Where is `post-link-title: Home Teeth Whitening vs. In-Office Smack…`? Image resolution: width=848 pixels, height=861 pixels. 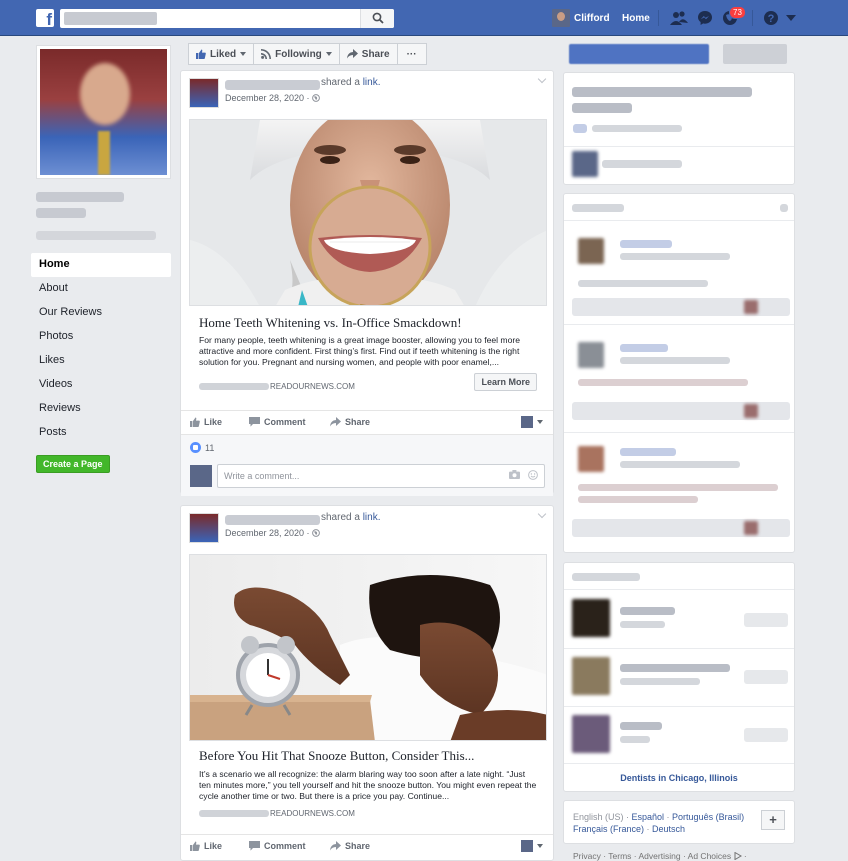 post-link-title: Home Teeth Whitening vs. In-Office Smack… is located at coordinates (330, 323).